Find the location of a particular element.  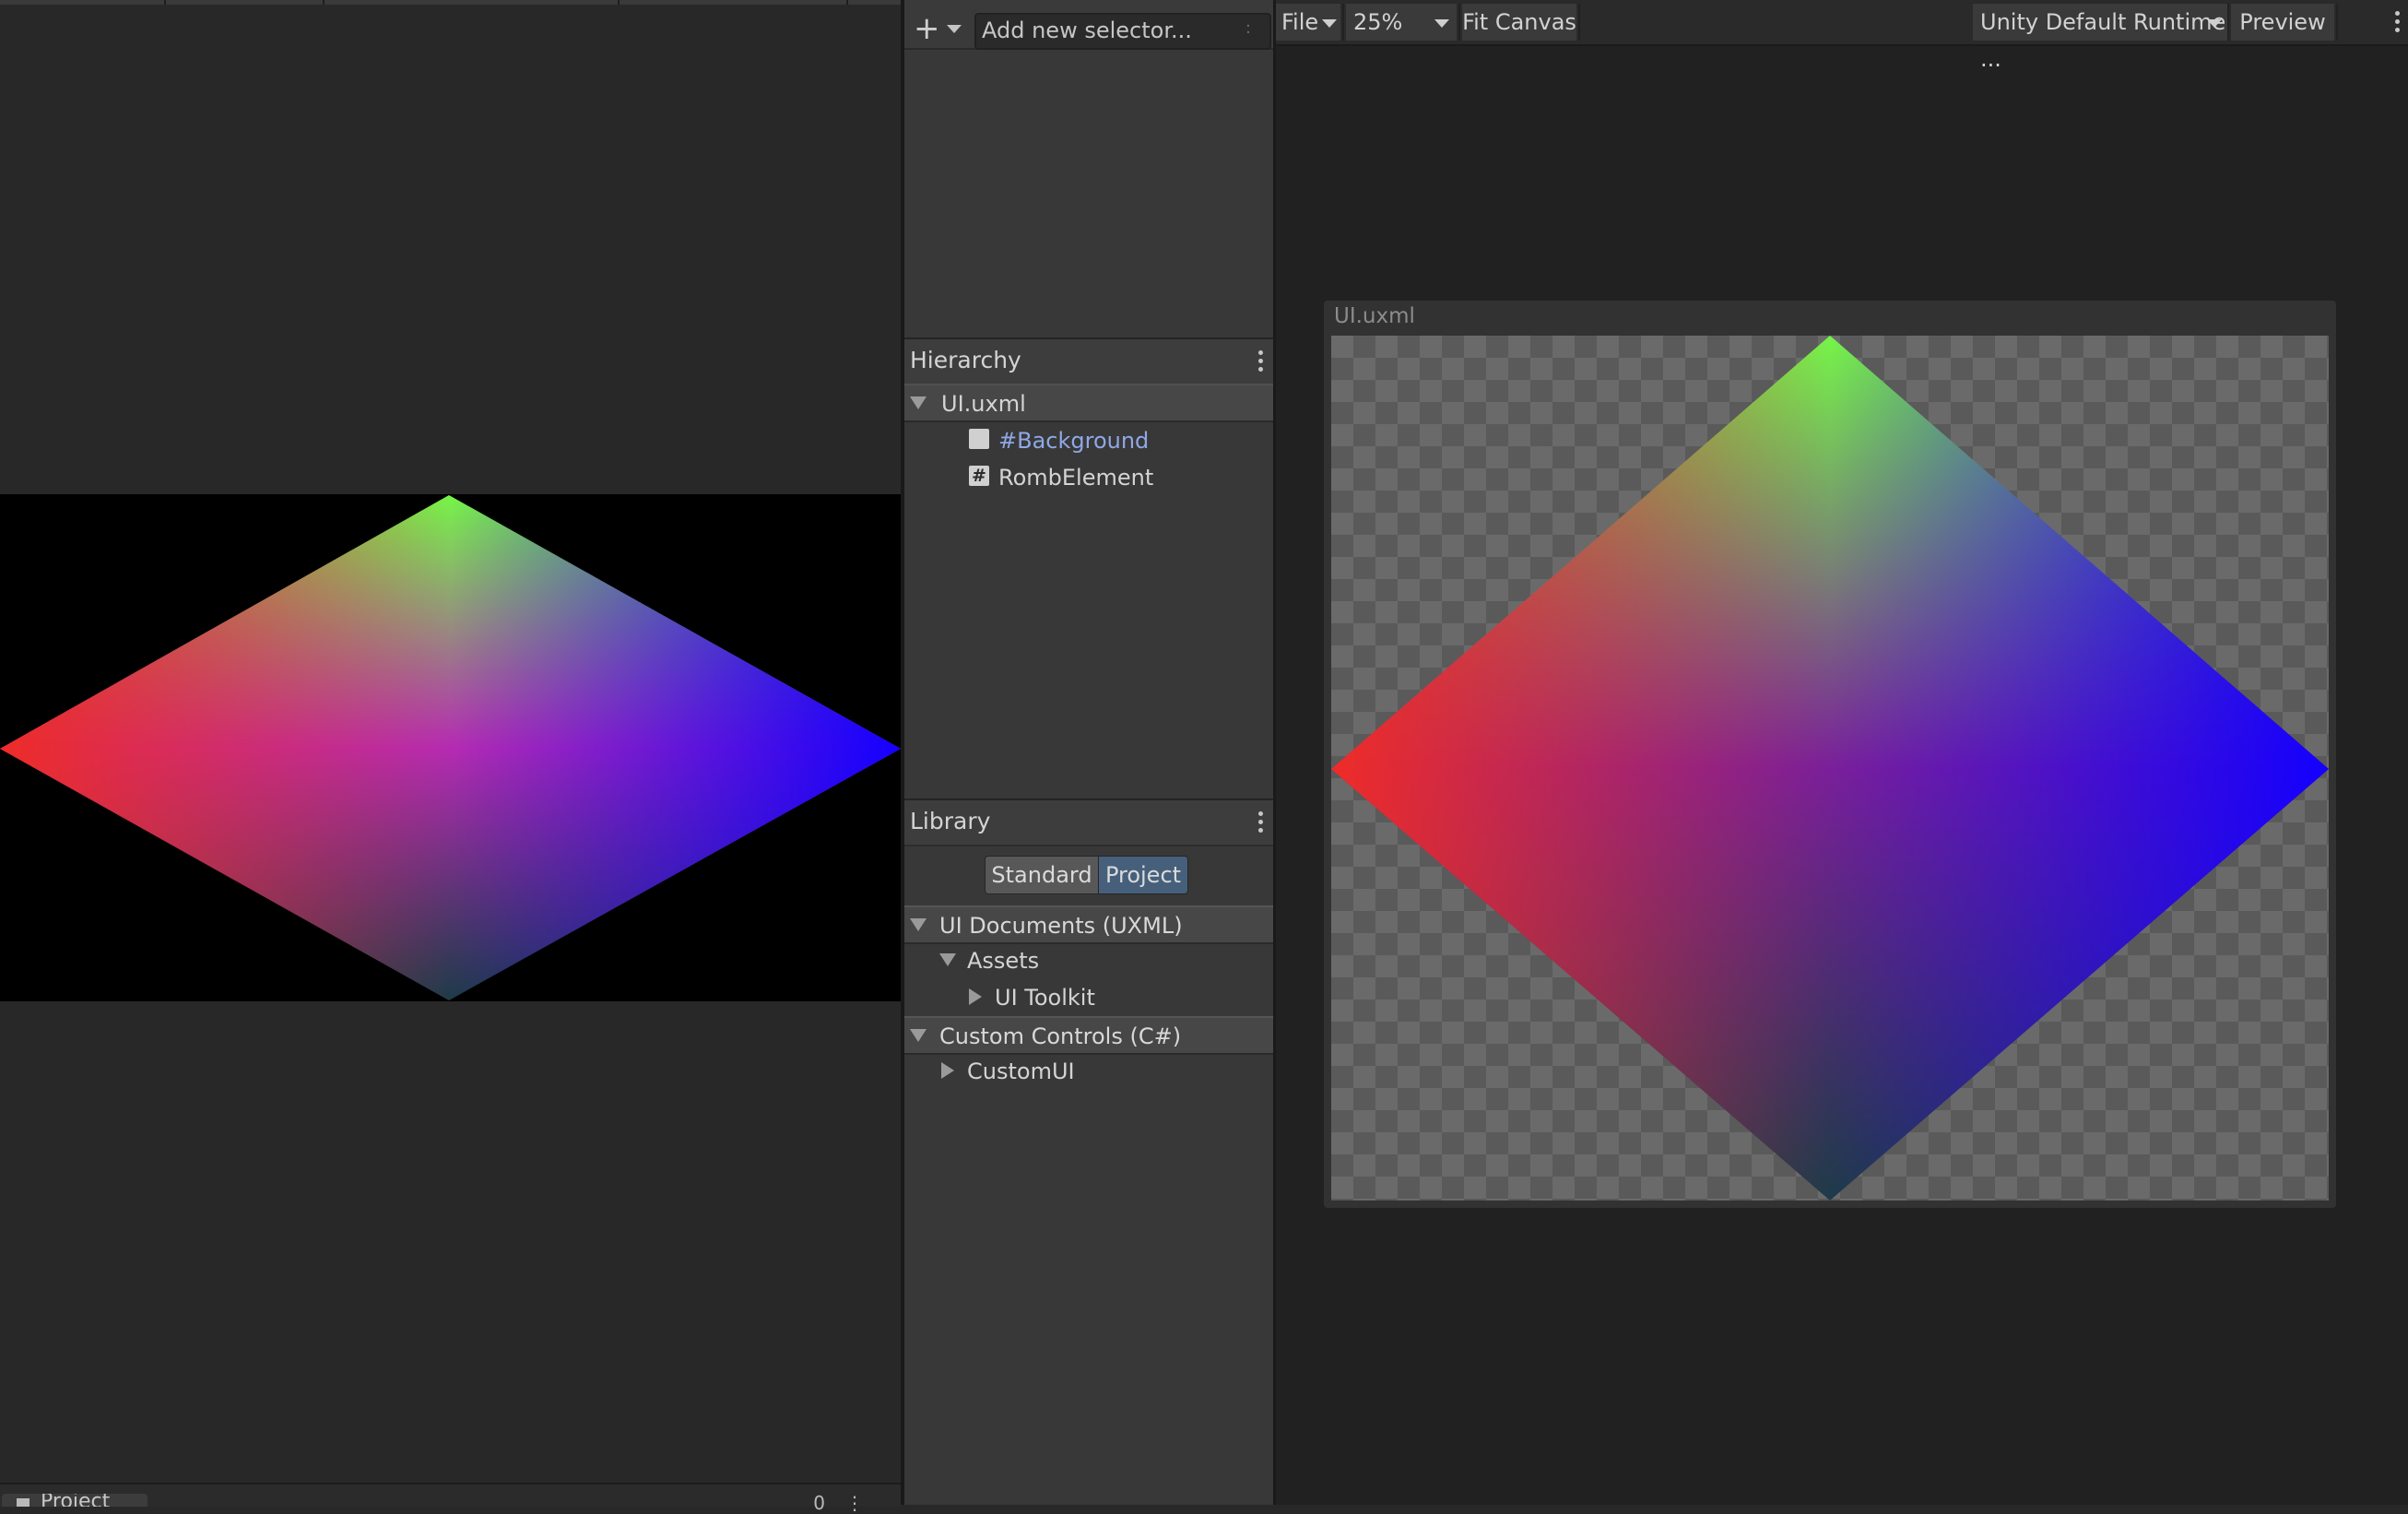

selector-input-box: : is located at coordinates (1123, 32).